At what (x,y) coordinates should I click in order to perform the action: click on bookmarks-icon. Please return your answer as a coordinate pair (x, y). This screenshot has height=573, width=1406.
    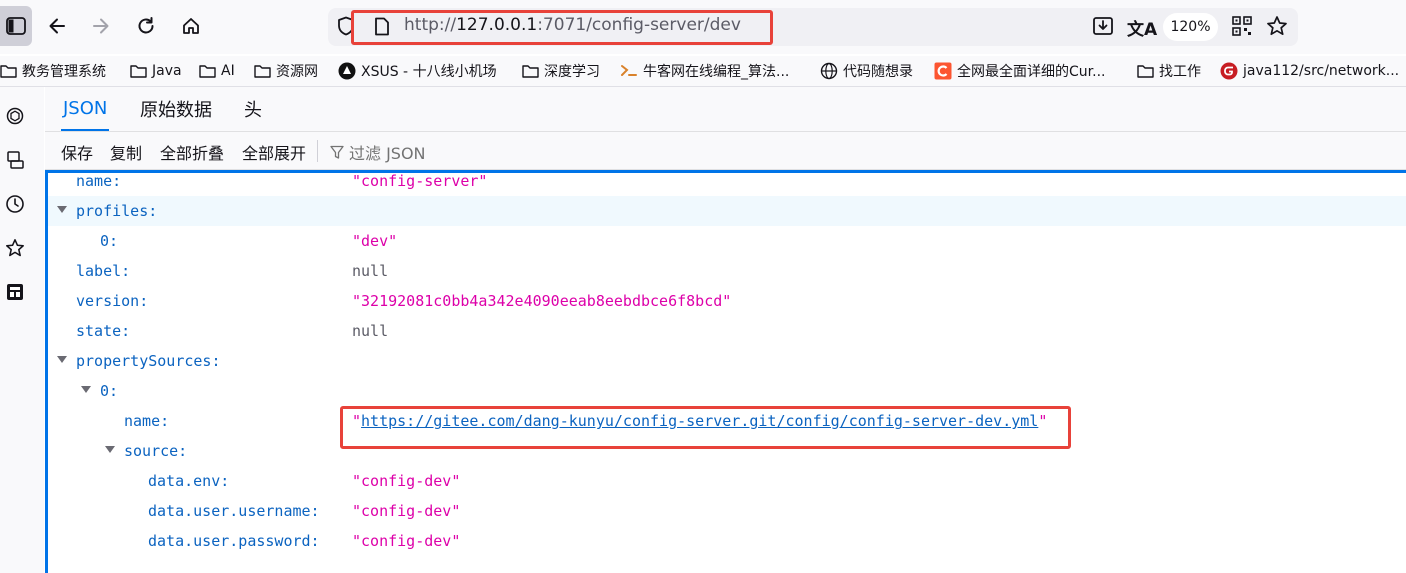
    Looking at the image, I should click on (15, 248).